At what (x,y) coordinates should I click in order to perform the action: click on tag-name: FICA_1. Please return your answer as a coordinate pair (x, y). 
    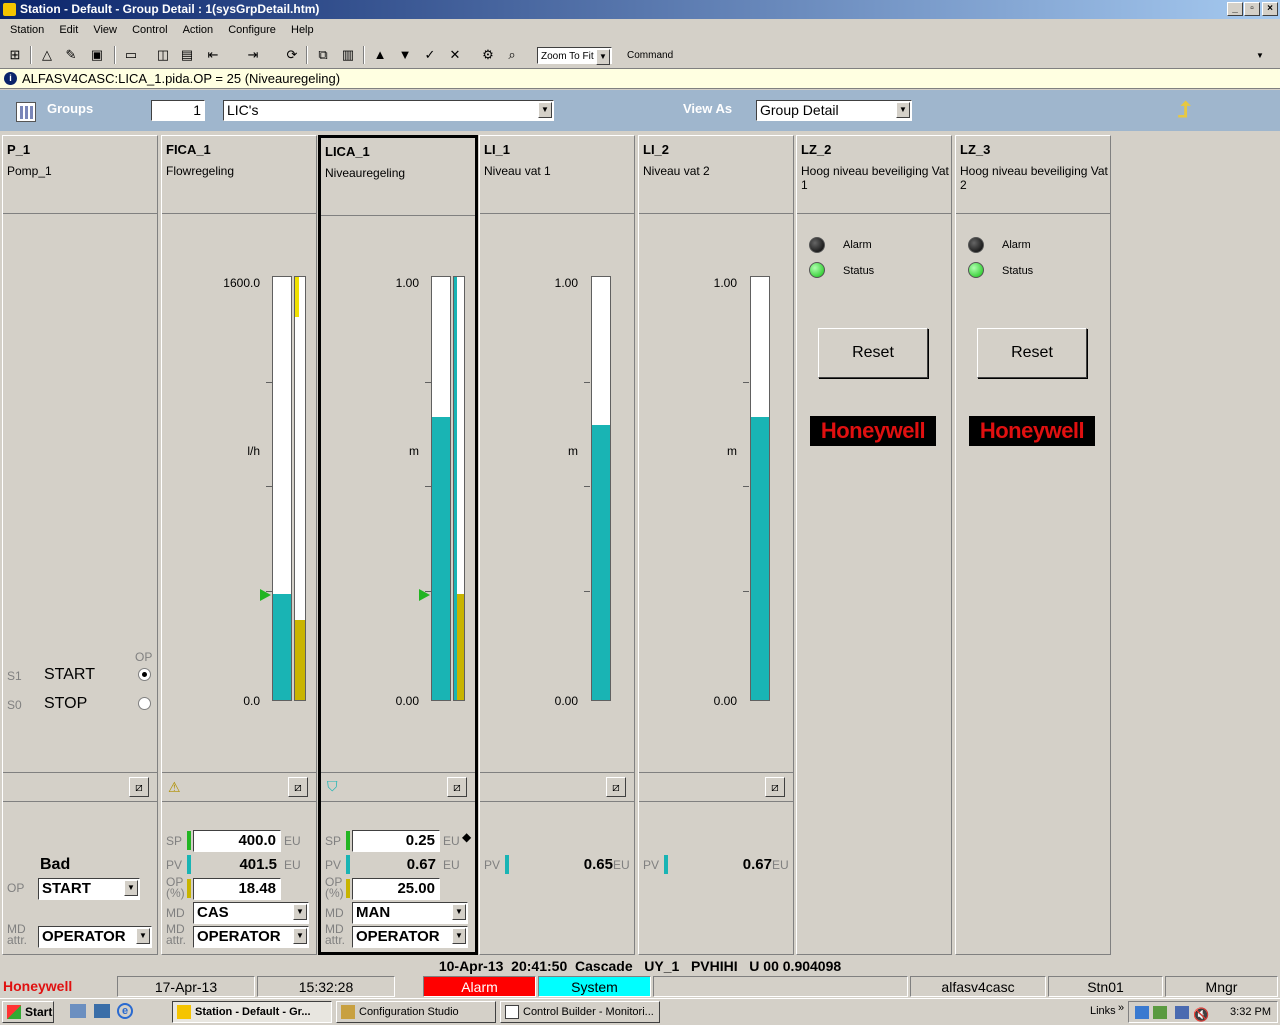
    Looking at the image, I should click on (188, 149).